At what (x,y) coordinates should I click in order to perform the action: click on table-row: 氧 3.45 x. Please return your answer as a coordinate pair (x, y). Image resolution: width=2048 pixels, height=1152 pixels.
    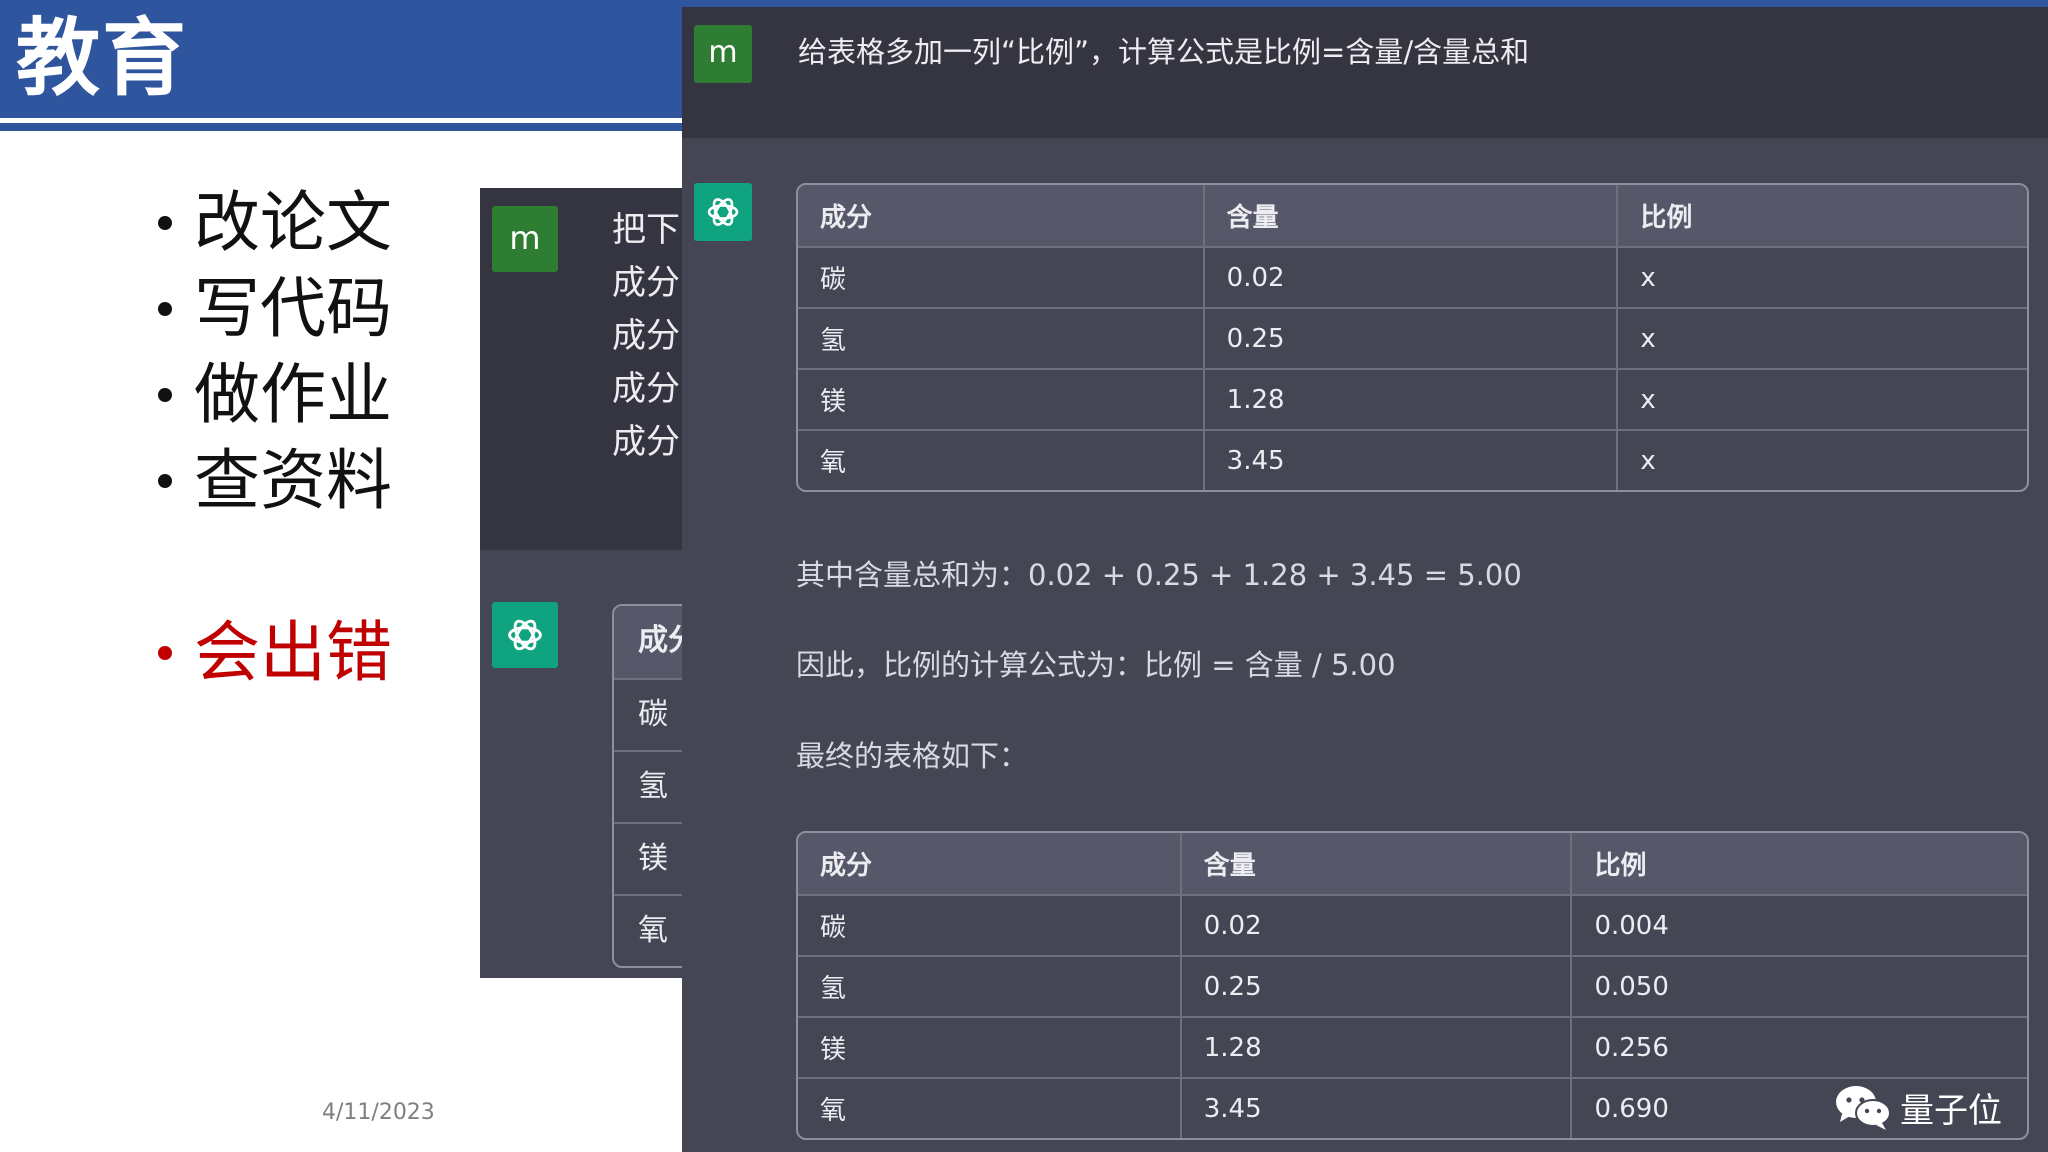
    Looking at the image, I should click on (1412, 459).